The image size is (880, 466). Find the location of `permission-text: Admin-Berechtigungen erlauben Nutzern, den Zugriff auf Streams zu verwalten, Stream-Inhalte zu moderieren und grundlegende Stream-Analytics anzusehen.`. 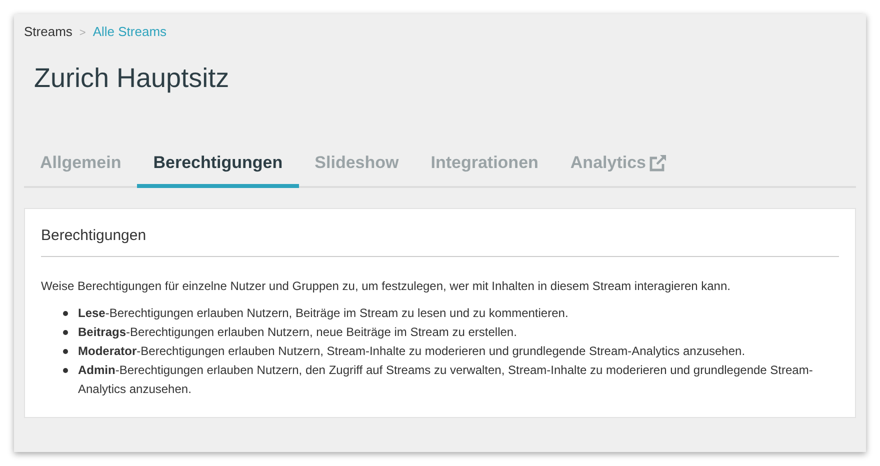

permission-text: Admin-Berechtigungen erlauben Nutzern, den Zugriff auf Streams zu verwalten, Stream-Inhalte zu moderieren und grundlegende Stream-Analytics anzusehen. is located at coordinates (446, 380).